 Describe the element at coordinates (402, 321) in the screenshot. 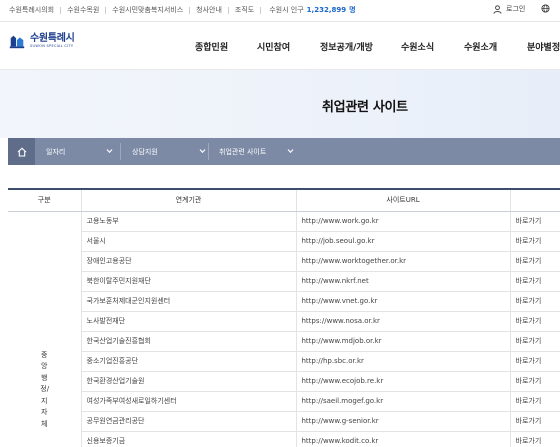

I see `url-cell: https://www.nosa.or.kr` at that location.